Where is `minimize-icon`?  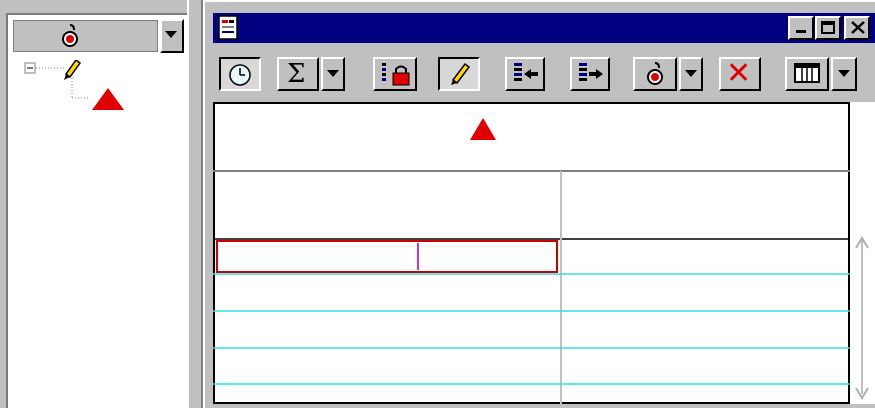
minimize-icon is located at coordinates (801, 31).